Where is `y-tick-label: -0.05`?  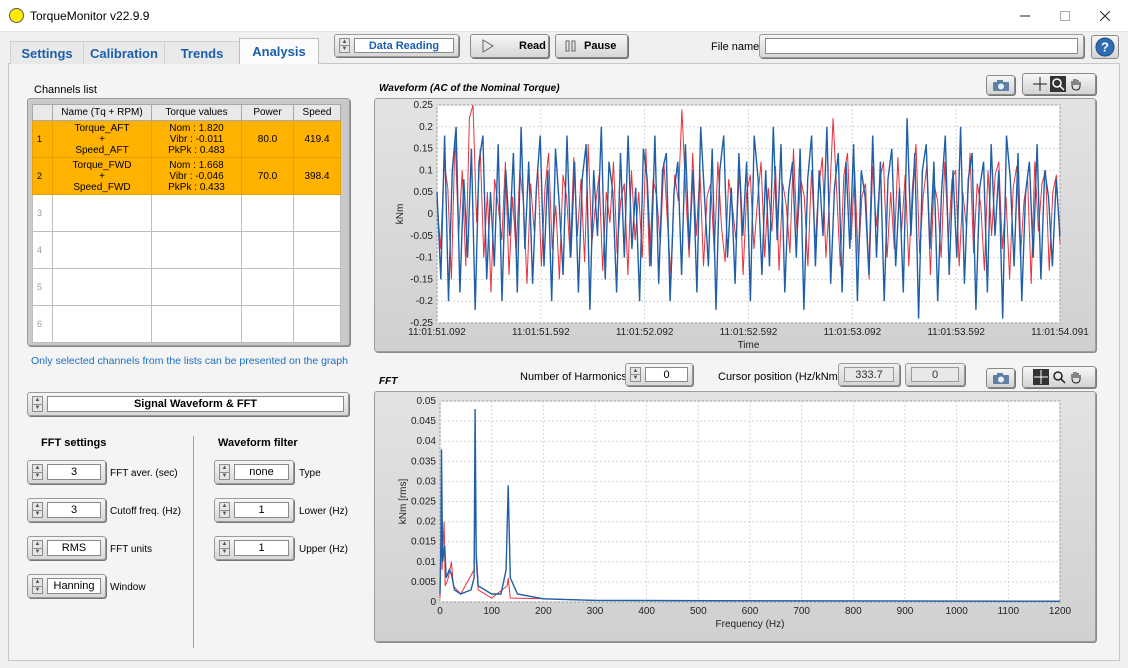
y-tick-label: -0.05 is located at coordinates (421, 236).